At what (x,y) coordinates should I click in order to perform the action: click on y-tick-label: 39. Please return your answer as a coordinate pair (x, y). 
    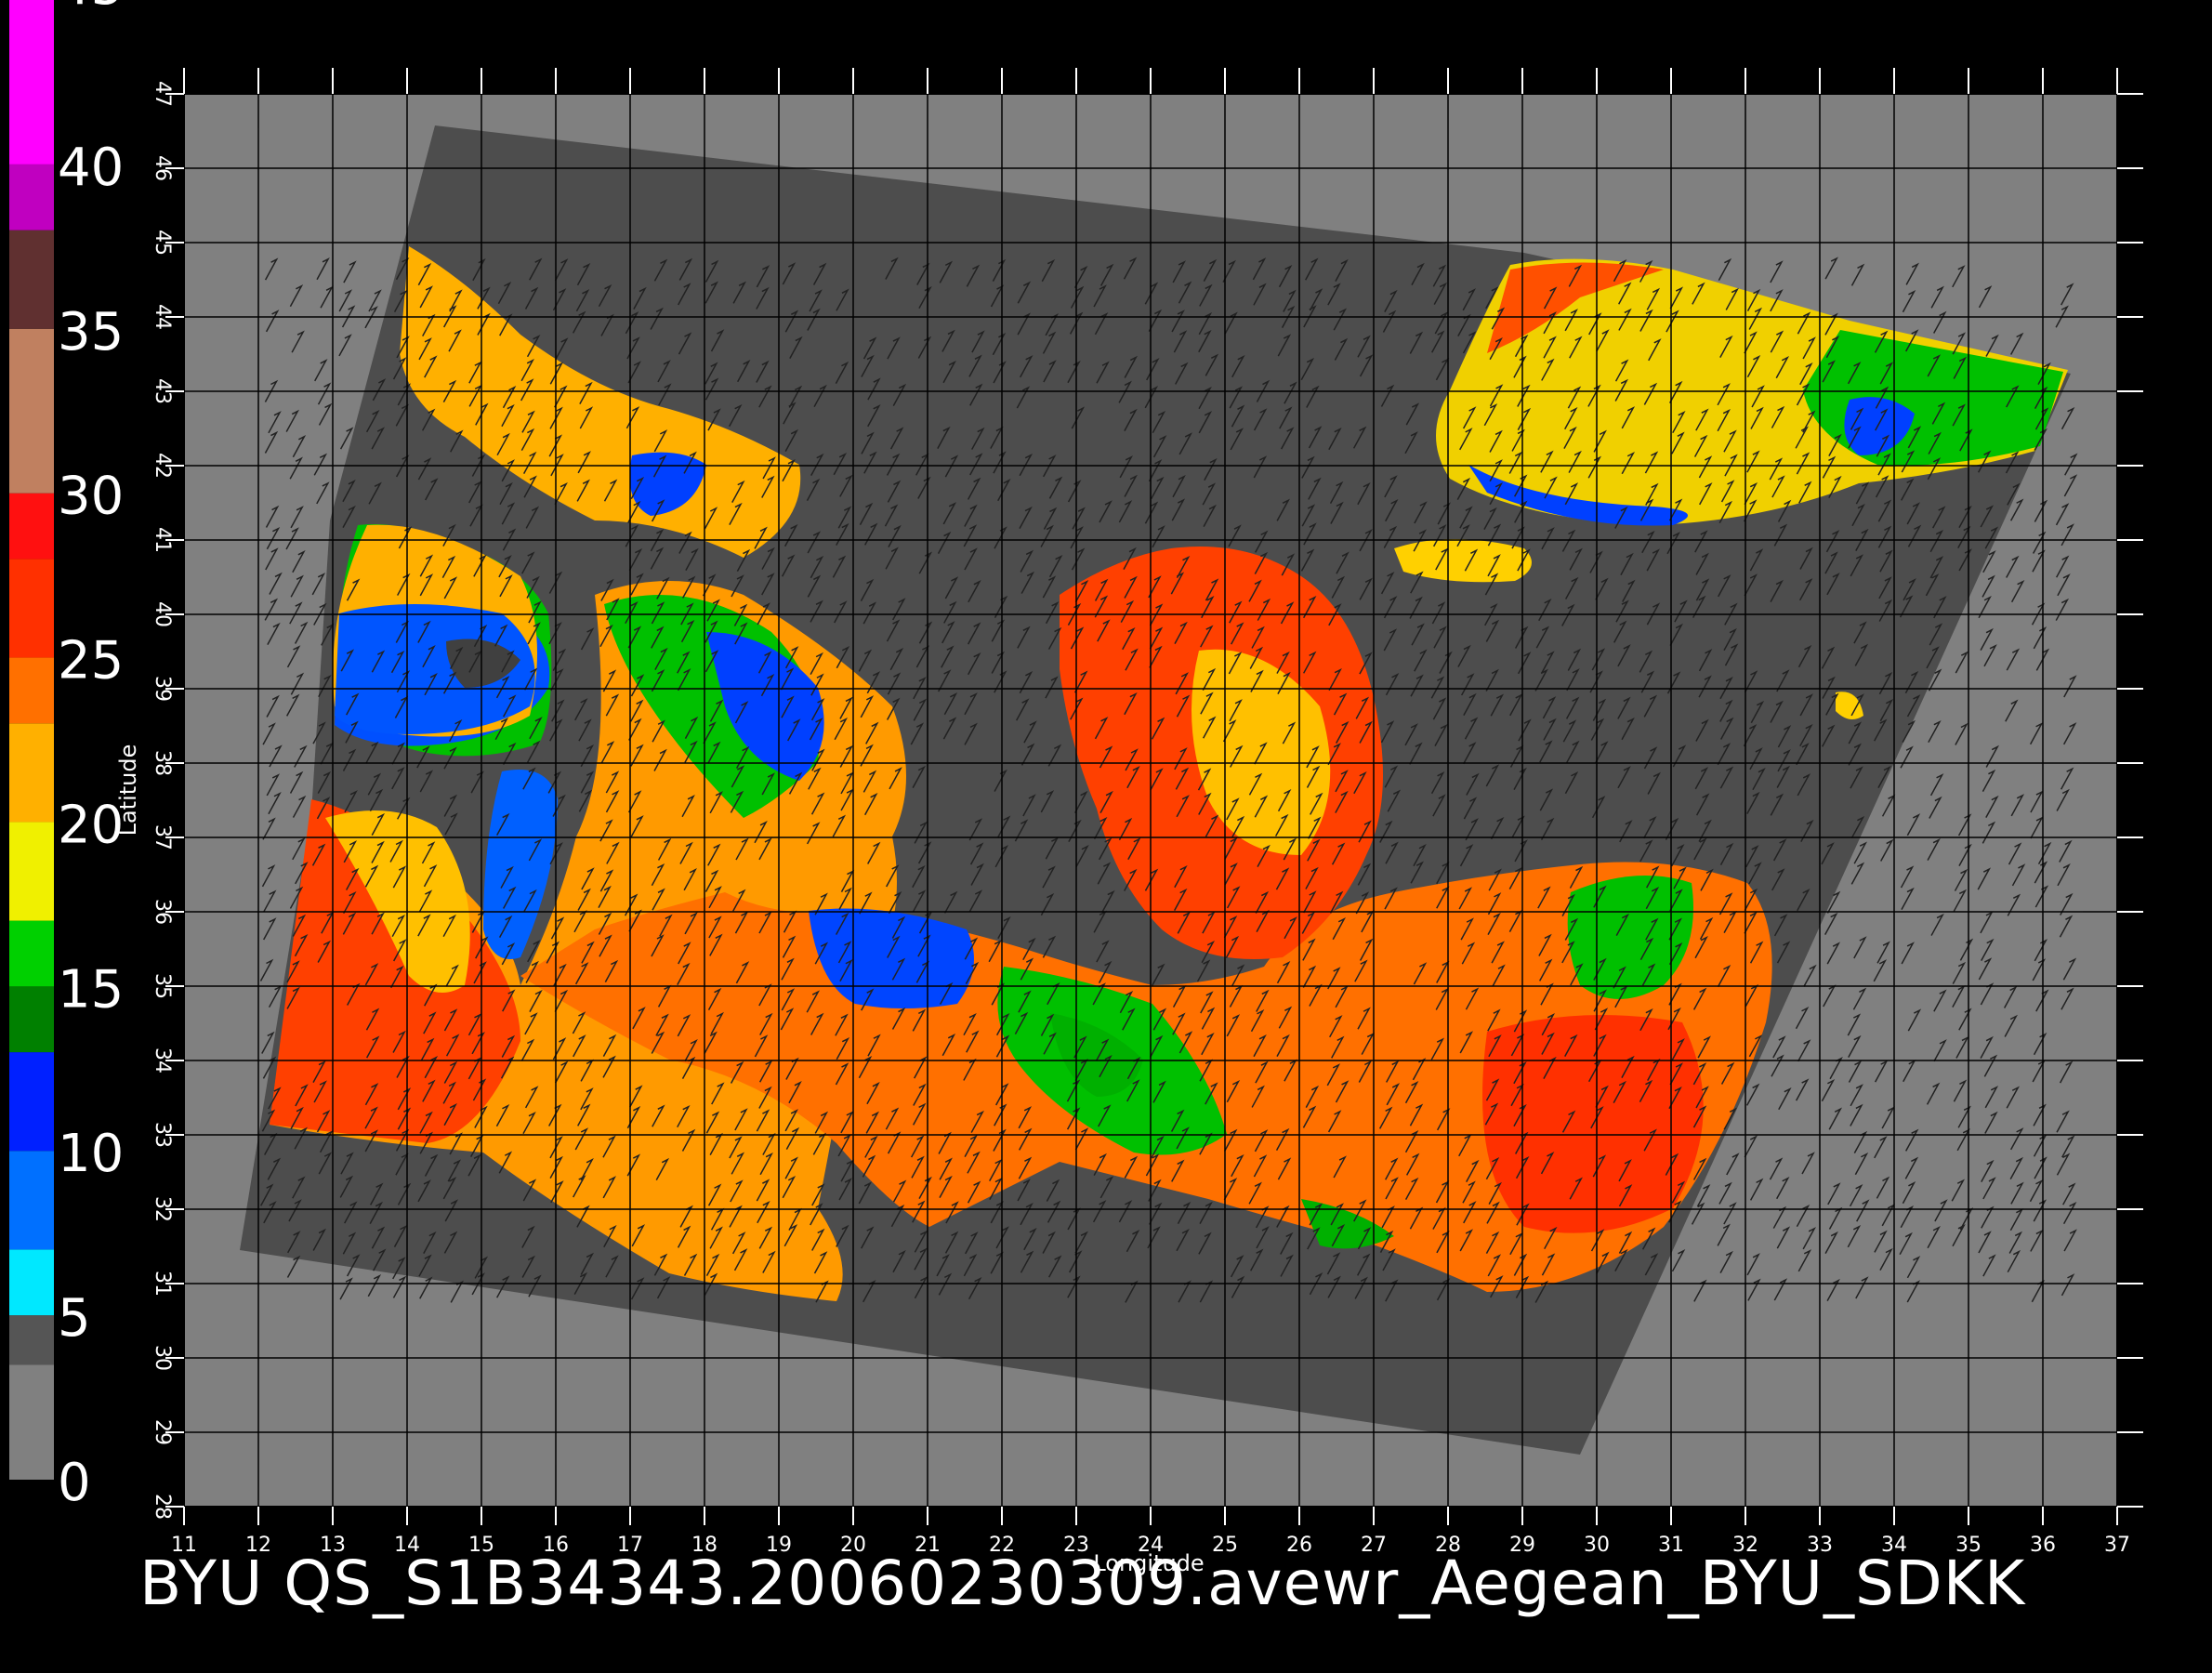
    Looking at the image, I should click on (162, 689).